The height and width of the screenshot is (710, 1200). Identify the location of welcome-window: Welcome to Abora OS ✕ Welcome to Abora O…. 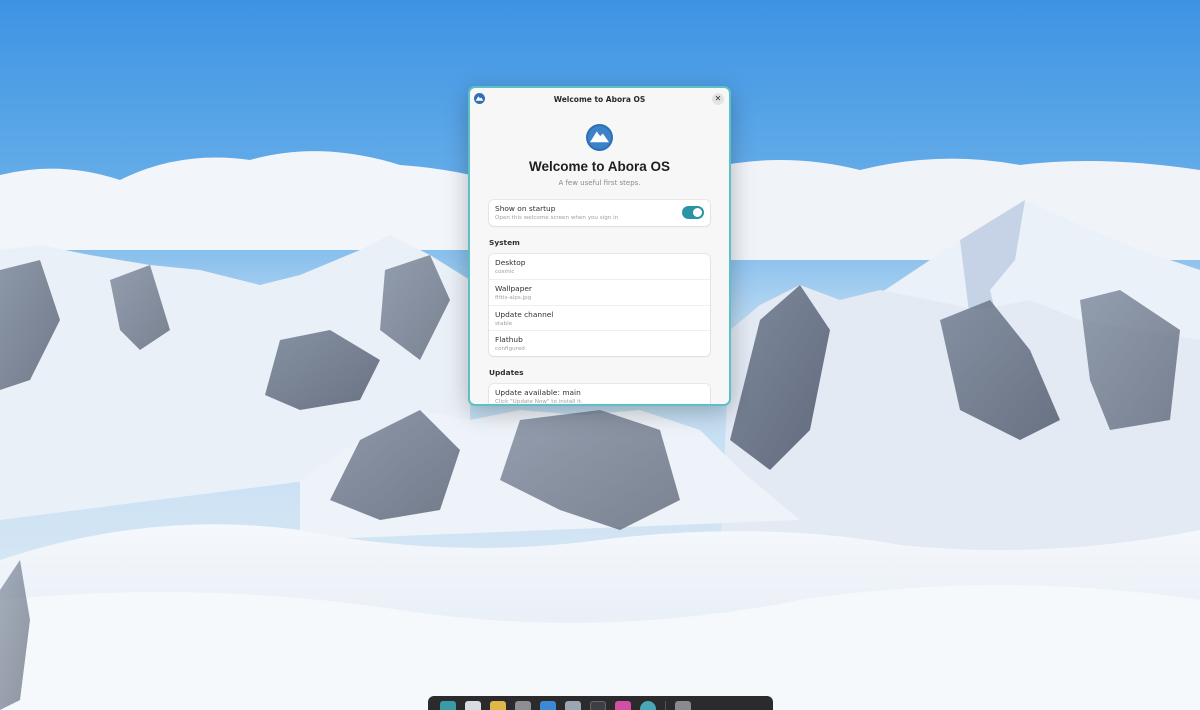
(599, 246).